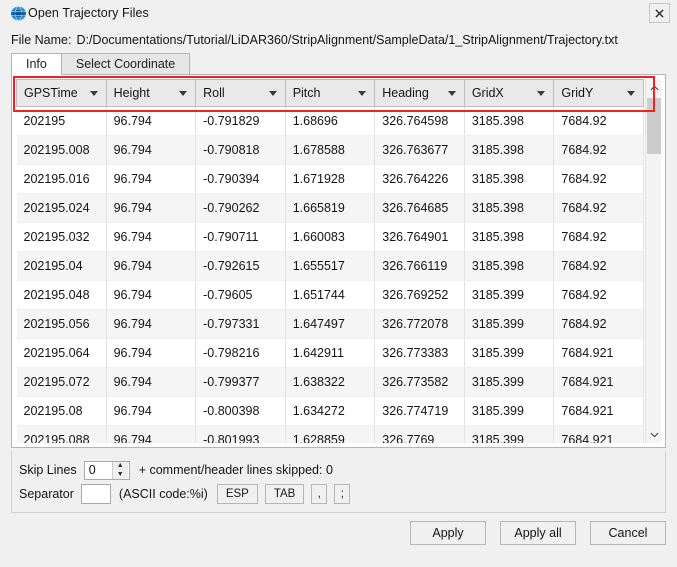 Image resolution: width=677 pixels, height=567 pixels. What do you see at coordinates (240, 121) in the screenshot?
I see `table-cell: -0.791829` at bounding box center [240, 121].